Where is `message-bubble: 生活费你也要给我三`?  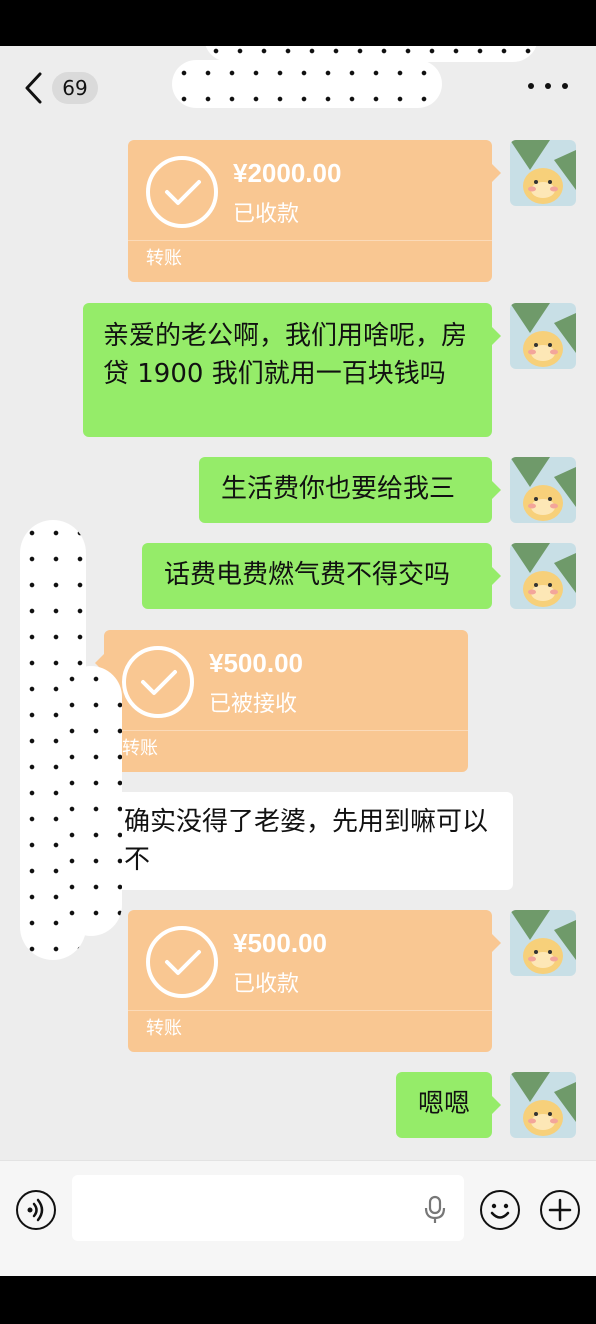 message-bubble: 生活费你也要给我三 is located at coordinates (345, 490).